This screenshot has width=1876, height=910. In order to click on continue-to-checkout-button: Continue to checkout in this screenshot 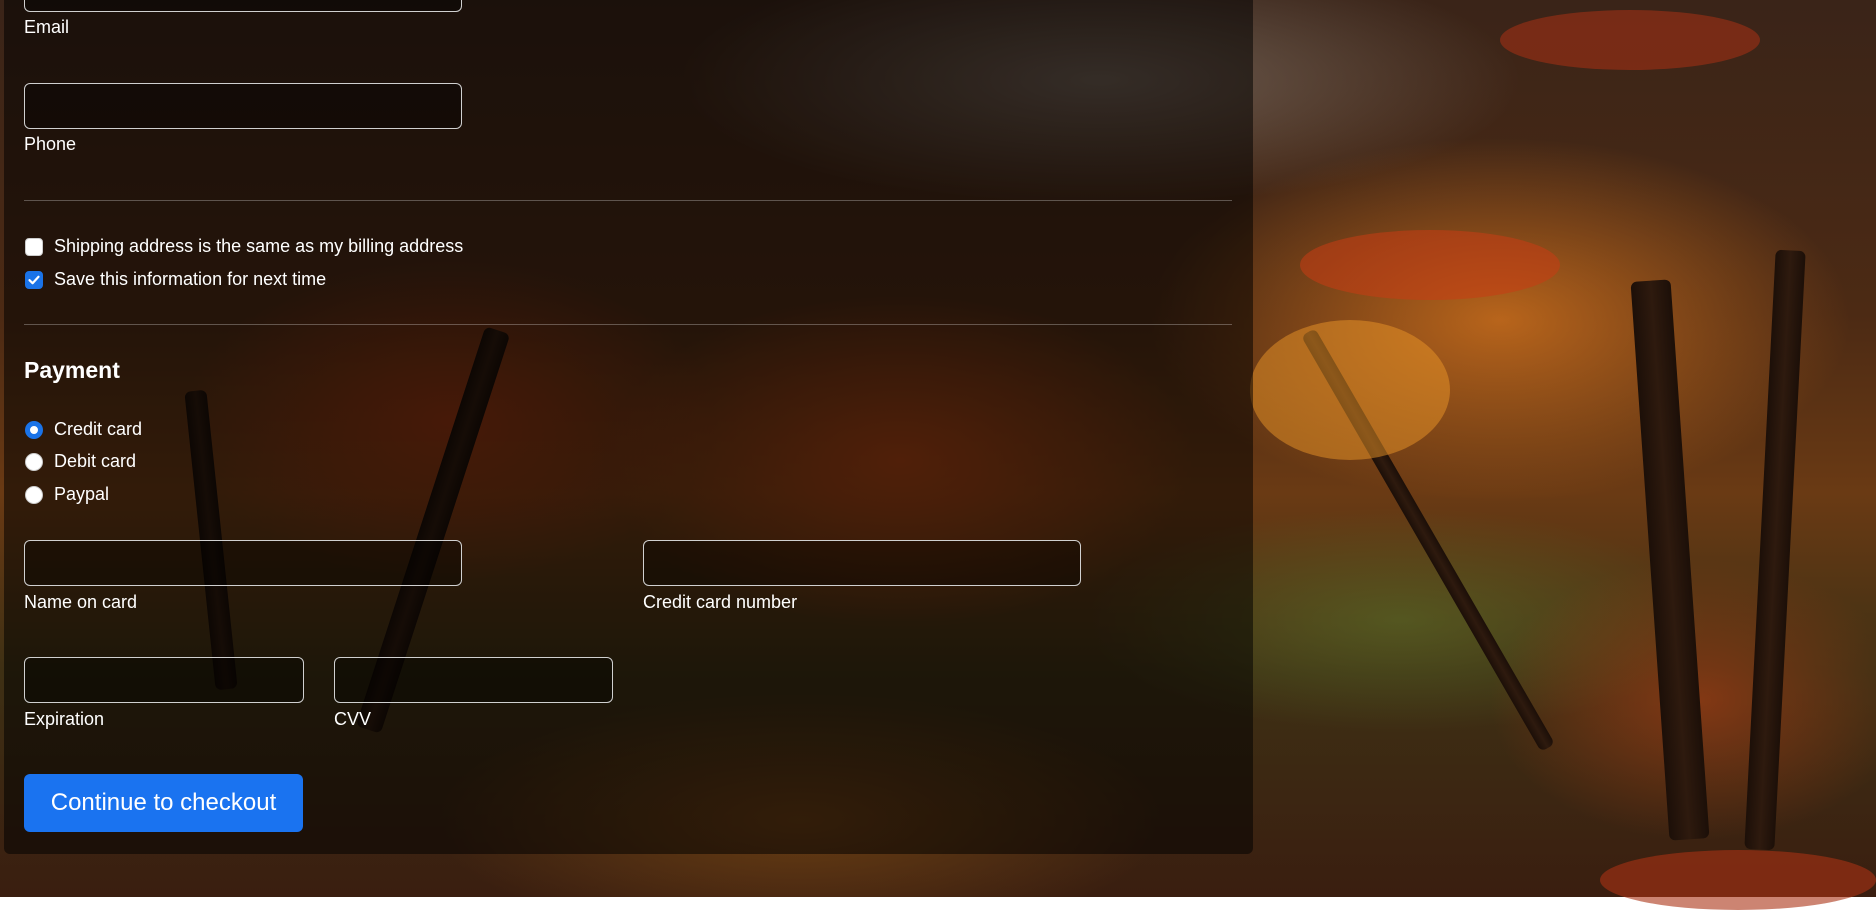, I will do `click(163, 803)`.